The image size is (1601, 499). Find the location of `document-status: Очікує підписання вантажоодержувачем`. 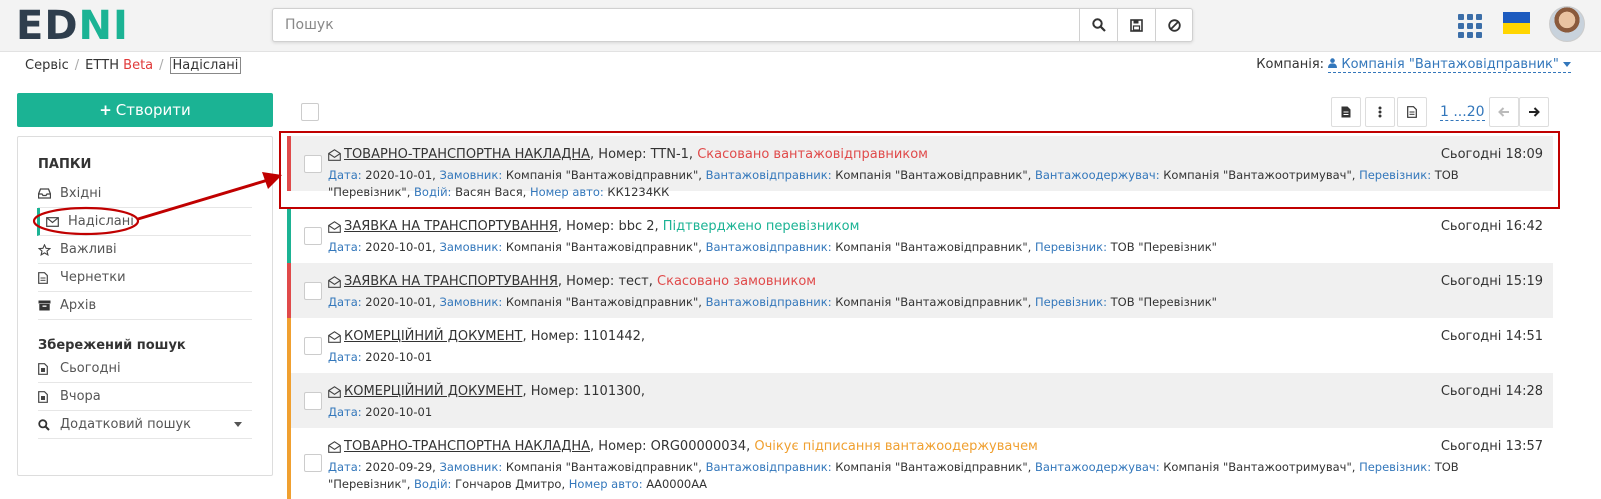

document-status: Очікує підписання вантажоодержувачем is located at coordinates (896, 446).